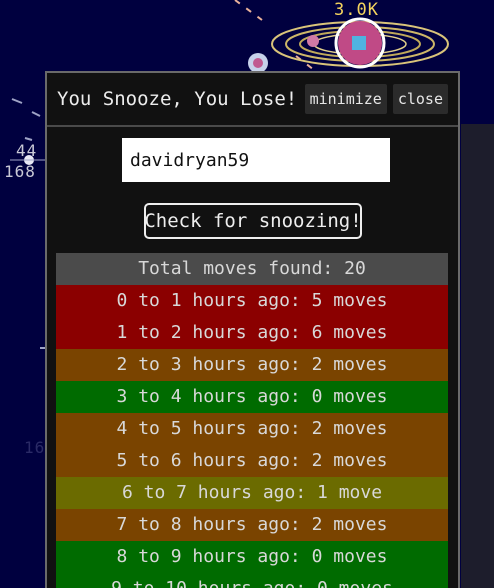 The width and height of the screenshot is (494, 588). I want to click on minimize-button: minimize, so click(345, 99).